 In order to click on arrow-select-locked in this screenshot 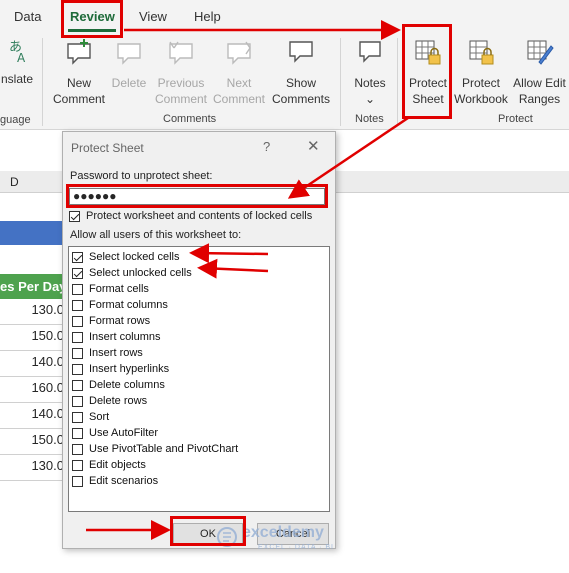, I will do `click(229, 253)`.